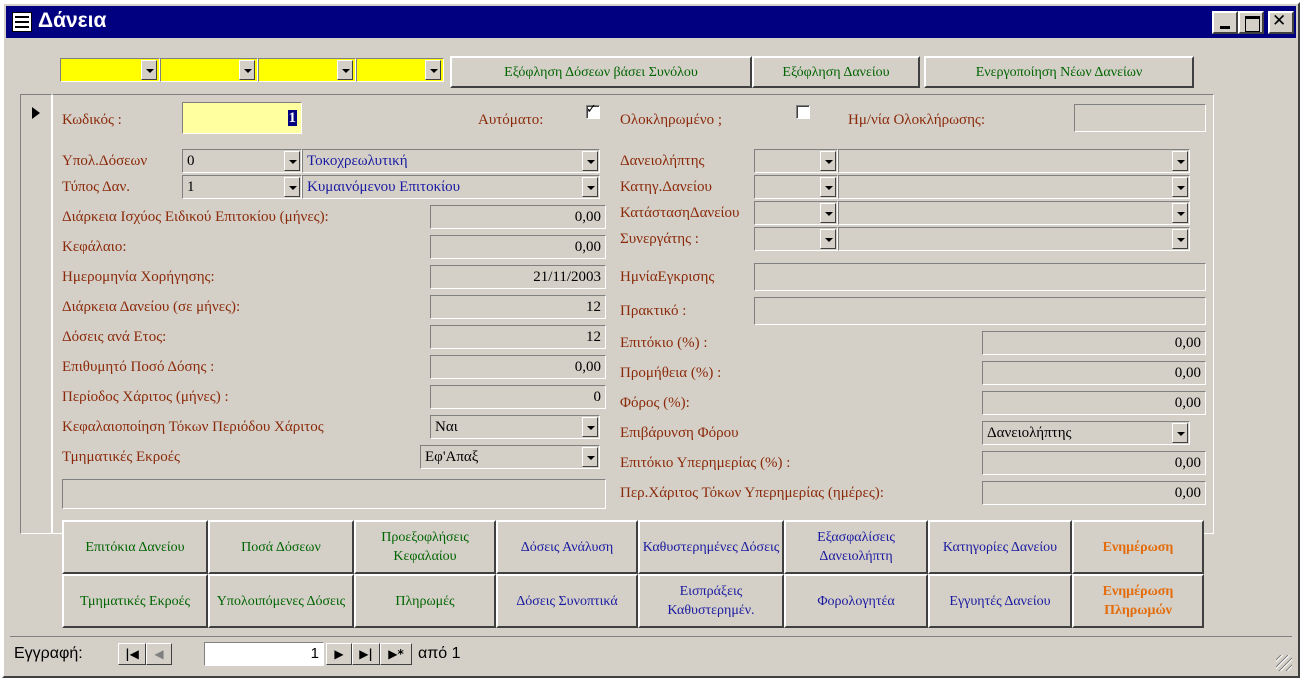 The height and width of the screenshot is (682, 1304). I want to click on approval-label: ΗμνίαΕγκρισης, so click(667, 277).